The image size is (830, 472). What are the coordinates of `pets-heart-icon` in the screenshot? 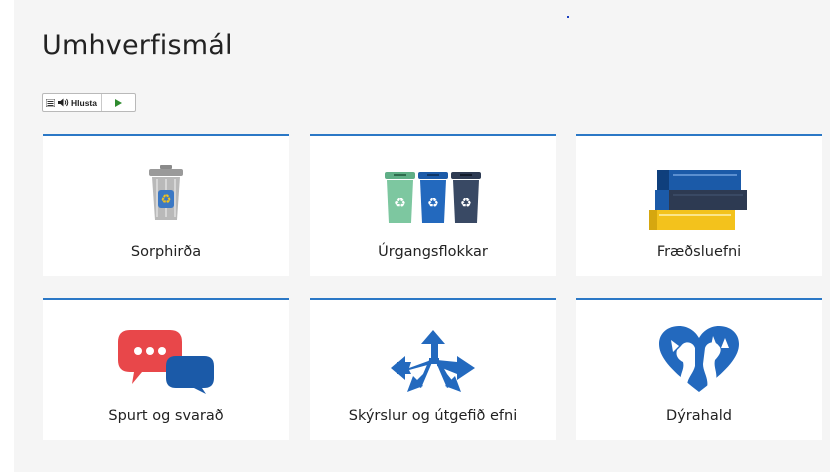 It's located at (699, 362).